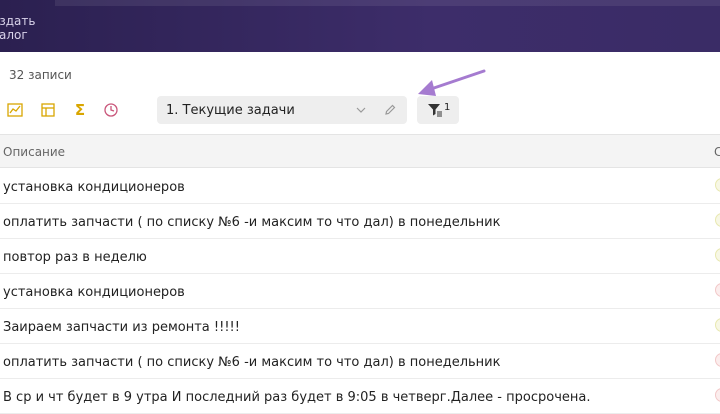 The width and height of the screenshot is (720, 414). I want to click on filter-count-badge: 1, so click(447, 107).